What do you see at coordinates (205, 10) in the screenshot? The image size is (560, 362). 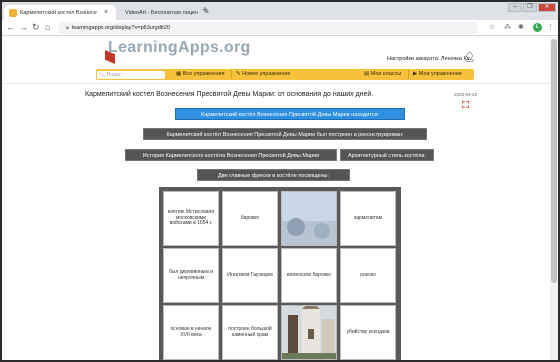 I see `new-tab-button: +` at bounding box center [205, 10].